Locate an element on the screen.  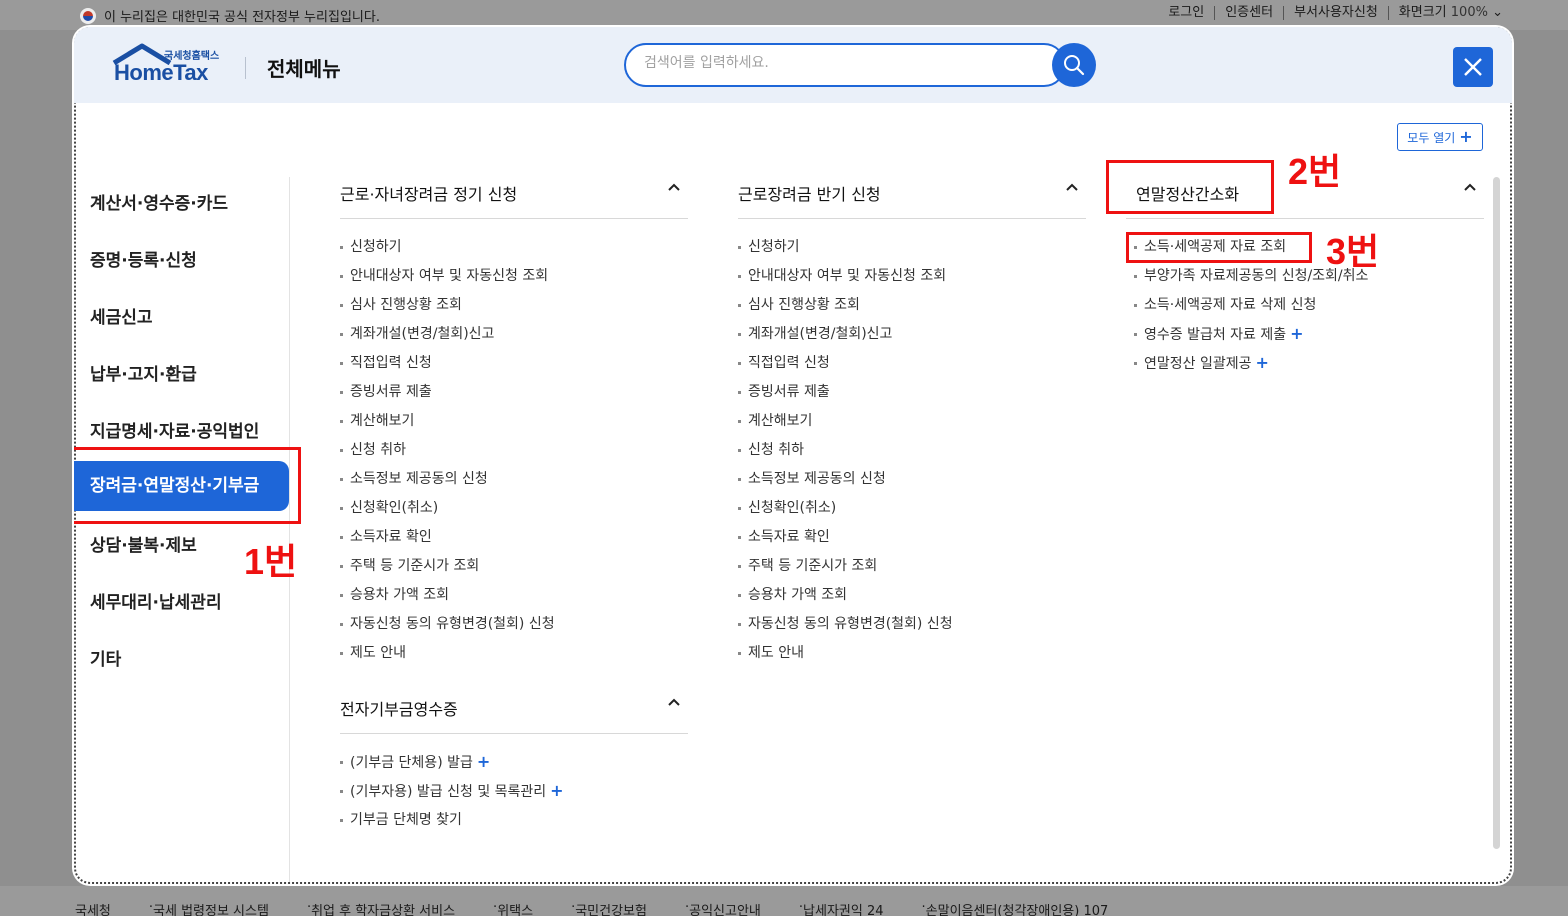
screen-size-control: 화면크기 100% ⌄ is located at coordinates (1450, 12).